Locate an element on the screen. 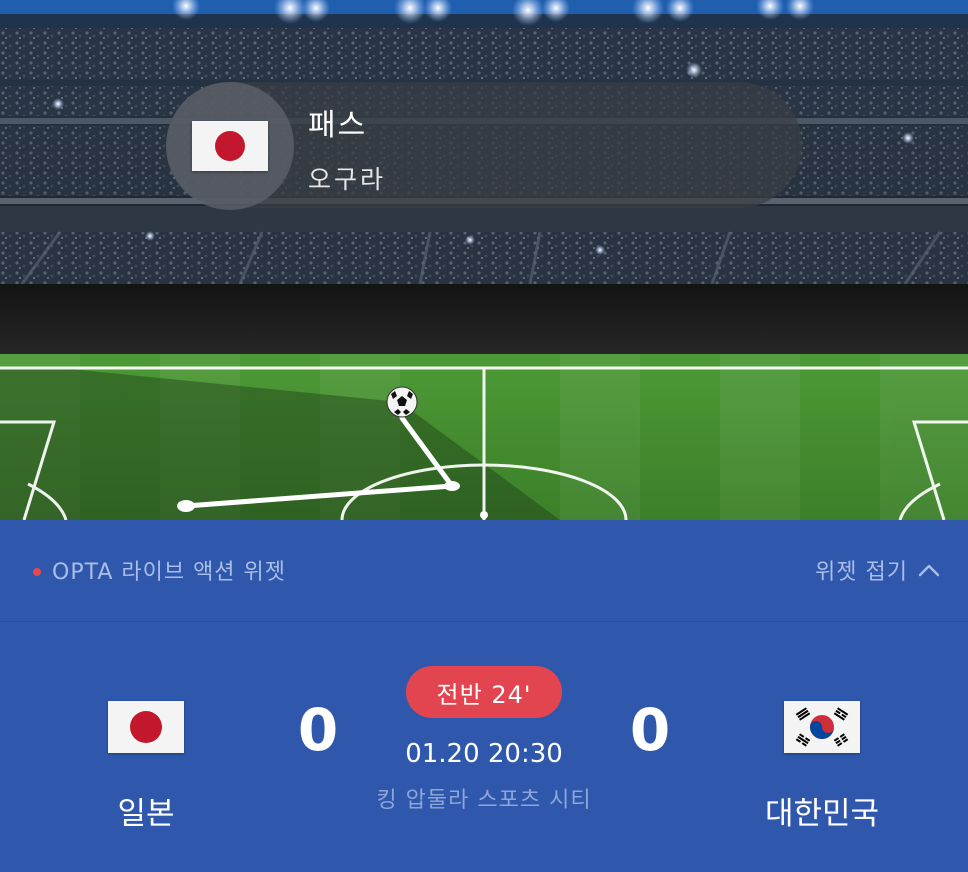 This screenshot has height=872, width=968. event-type: 패스 is located at coordinates (338, 125).